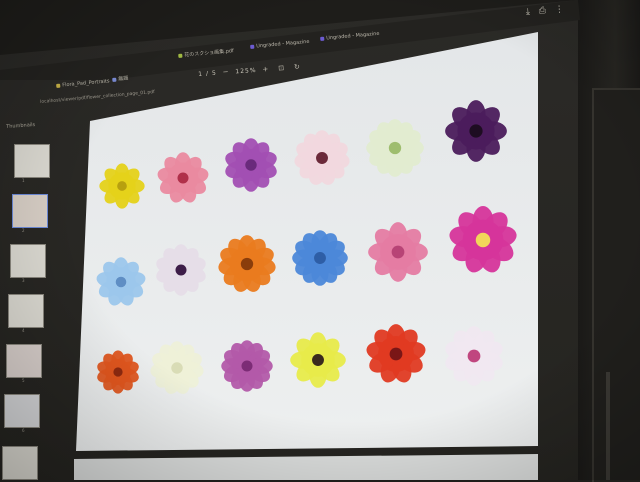 This screenshot has width=640, height=482. Describe the element at coordinates (118, 373) in the screenshot. I see `flower-orange-poppy` at that location.